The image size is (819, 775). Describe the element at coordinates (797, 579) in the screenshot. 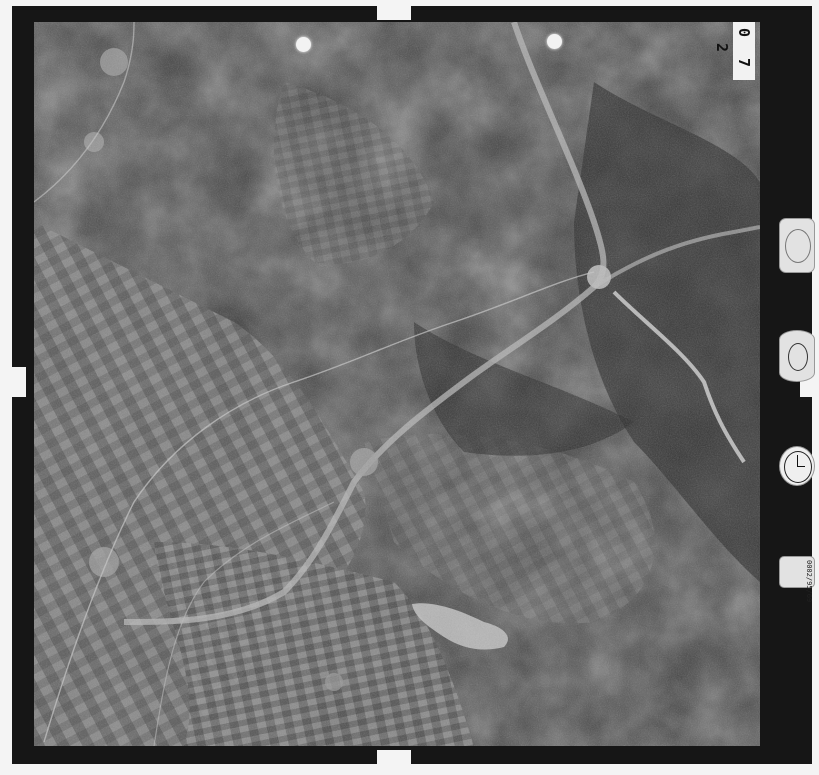

I see `frame-counter: 0002/95/69` at that location.